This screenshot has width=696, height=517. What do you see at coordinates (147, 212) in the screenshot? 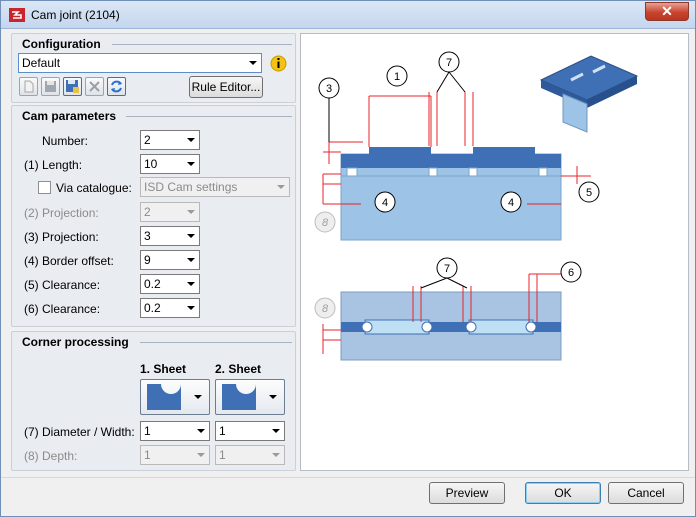
I see `projection2-value: 2` at bounding box center [147, 212].